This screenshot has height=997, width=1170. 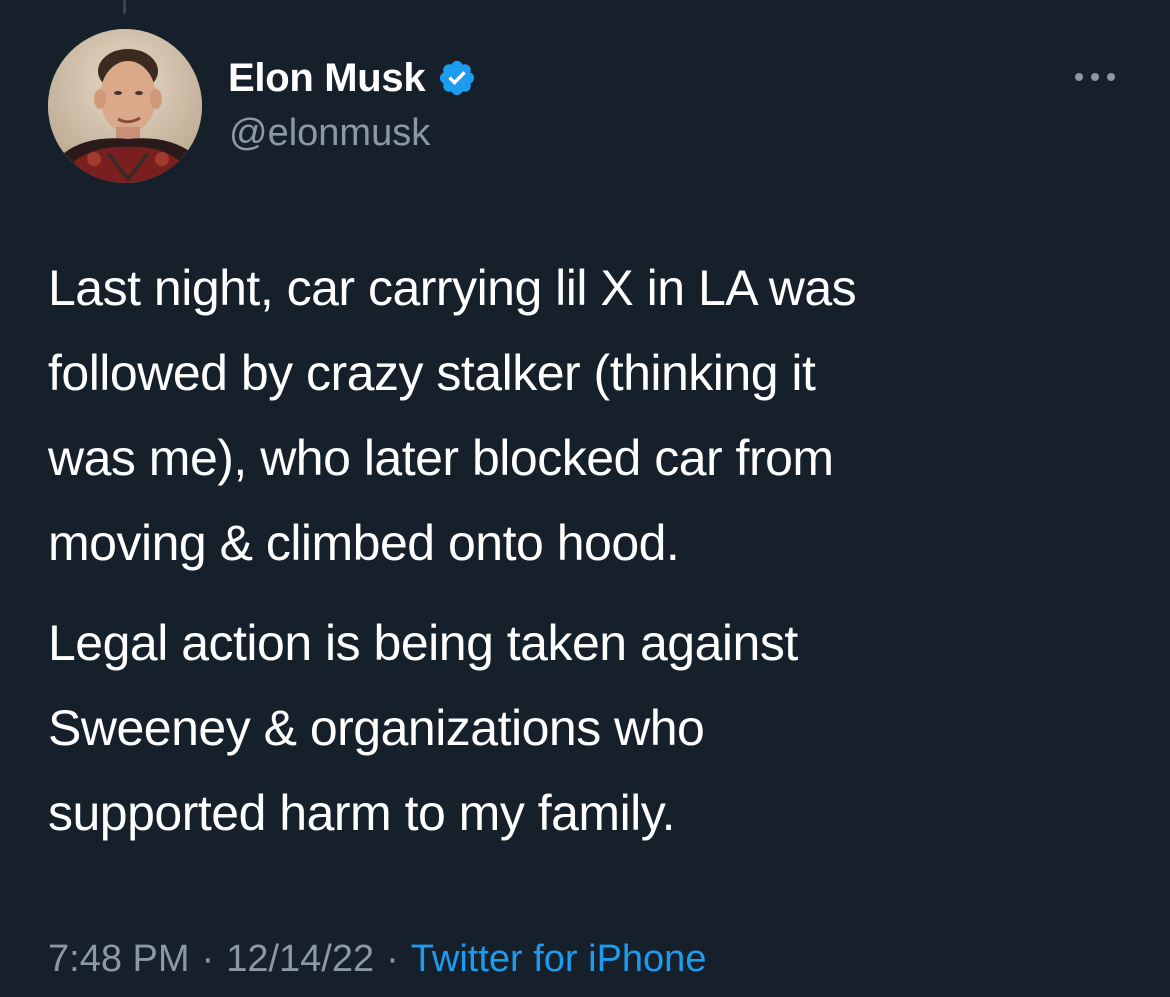 What do you see at coordinates (457, 78) in the screenshot?
I see `verified-badge-icon` at bounding box center [457, 78].